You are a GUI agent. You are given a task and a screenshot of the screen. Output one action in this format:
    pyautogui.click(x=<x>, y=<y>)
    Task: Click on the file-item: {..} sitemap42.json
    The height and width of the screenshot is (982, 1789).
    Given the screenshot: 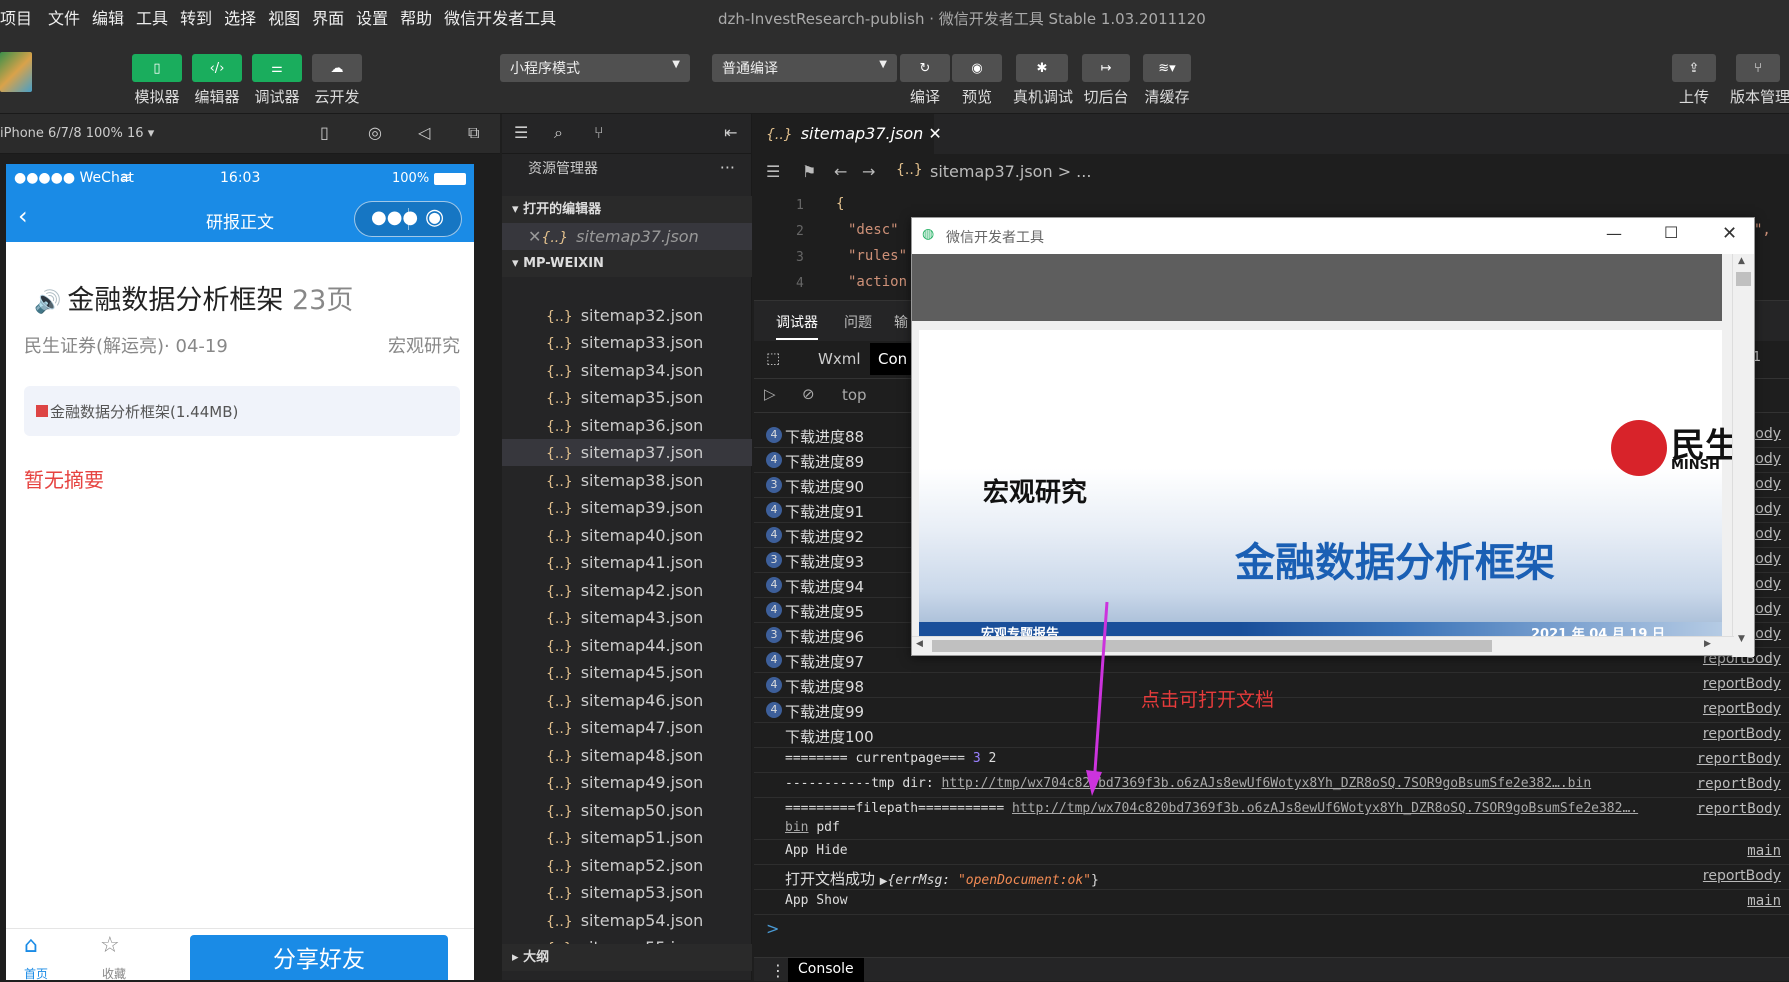 What is the action you would take?
    pyautogui.click(x=627, y=590)
    